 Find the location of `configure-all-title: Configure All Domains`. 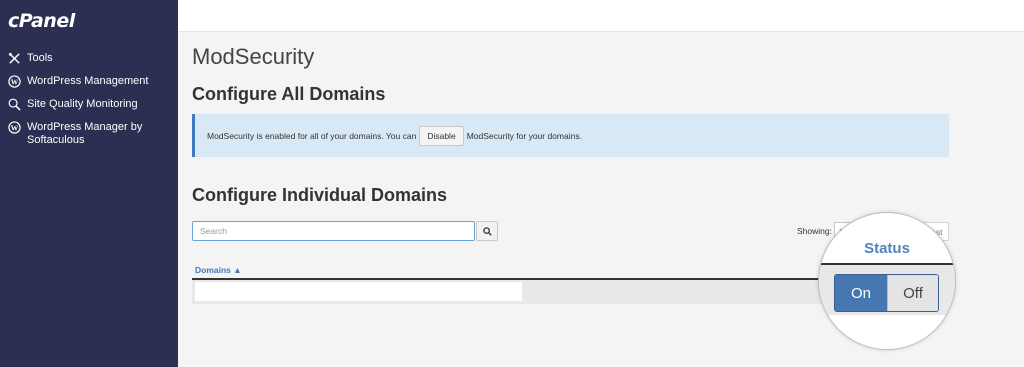

configure-all-title: Configure All Domains is located at coordinates (289, 94).